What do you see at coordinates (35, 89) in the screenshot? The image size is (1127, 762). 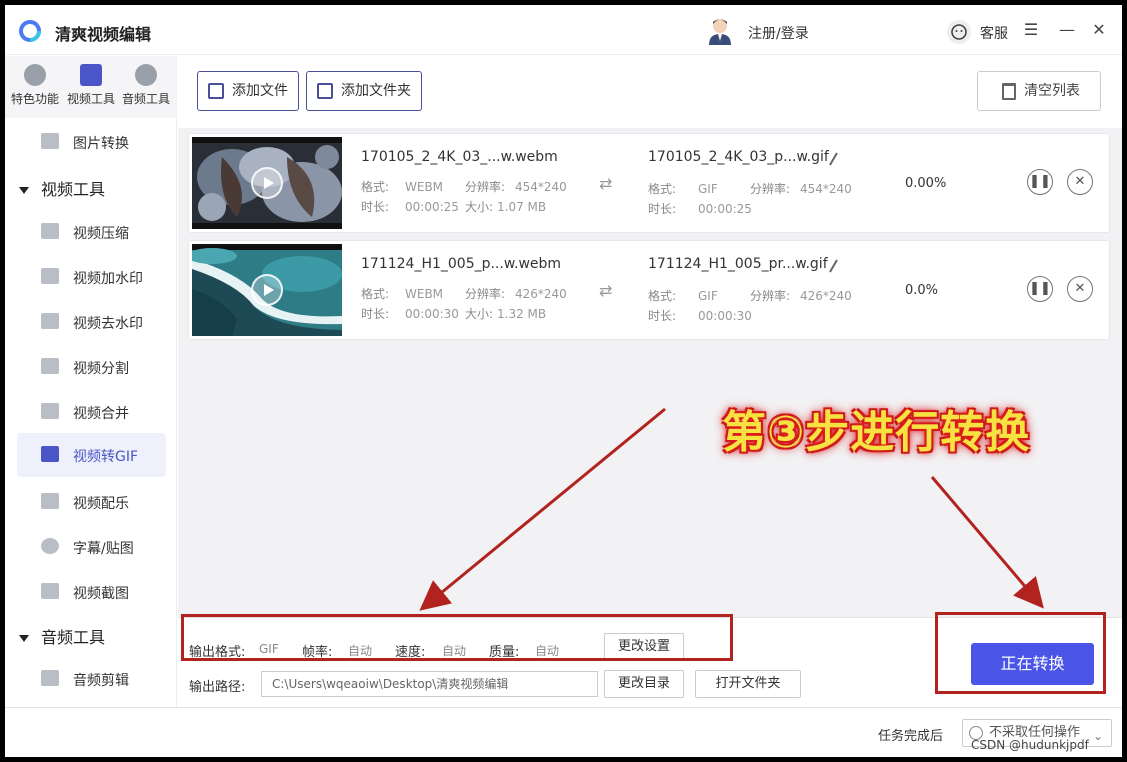 I see `tab-features: 特色功能` at bounding box center [35, 89].